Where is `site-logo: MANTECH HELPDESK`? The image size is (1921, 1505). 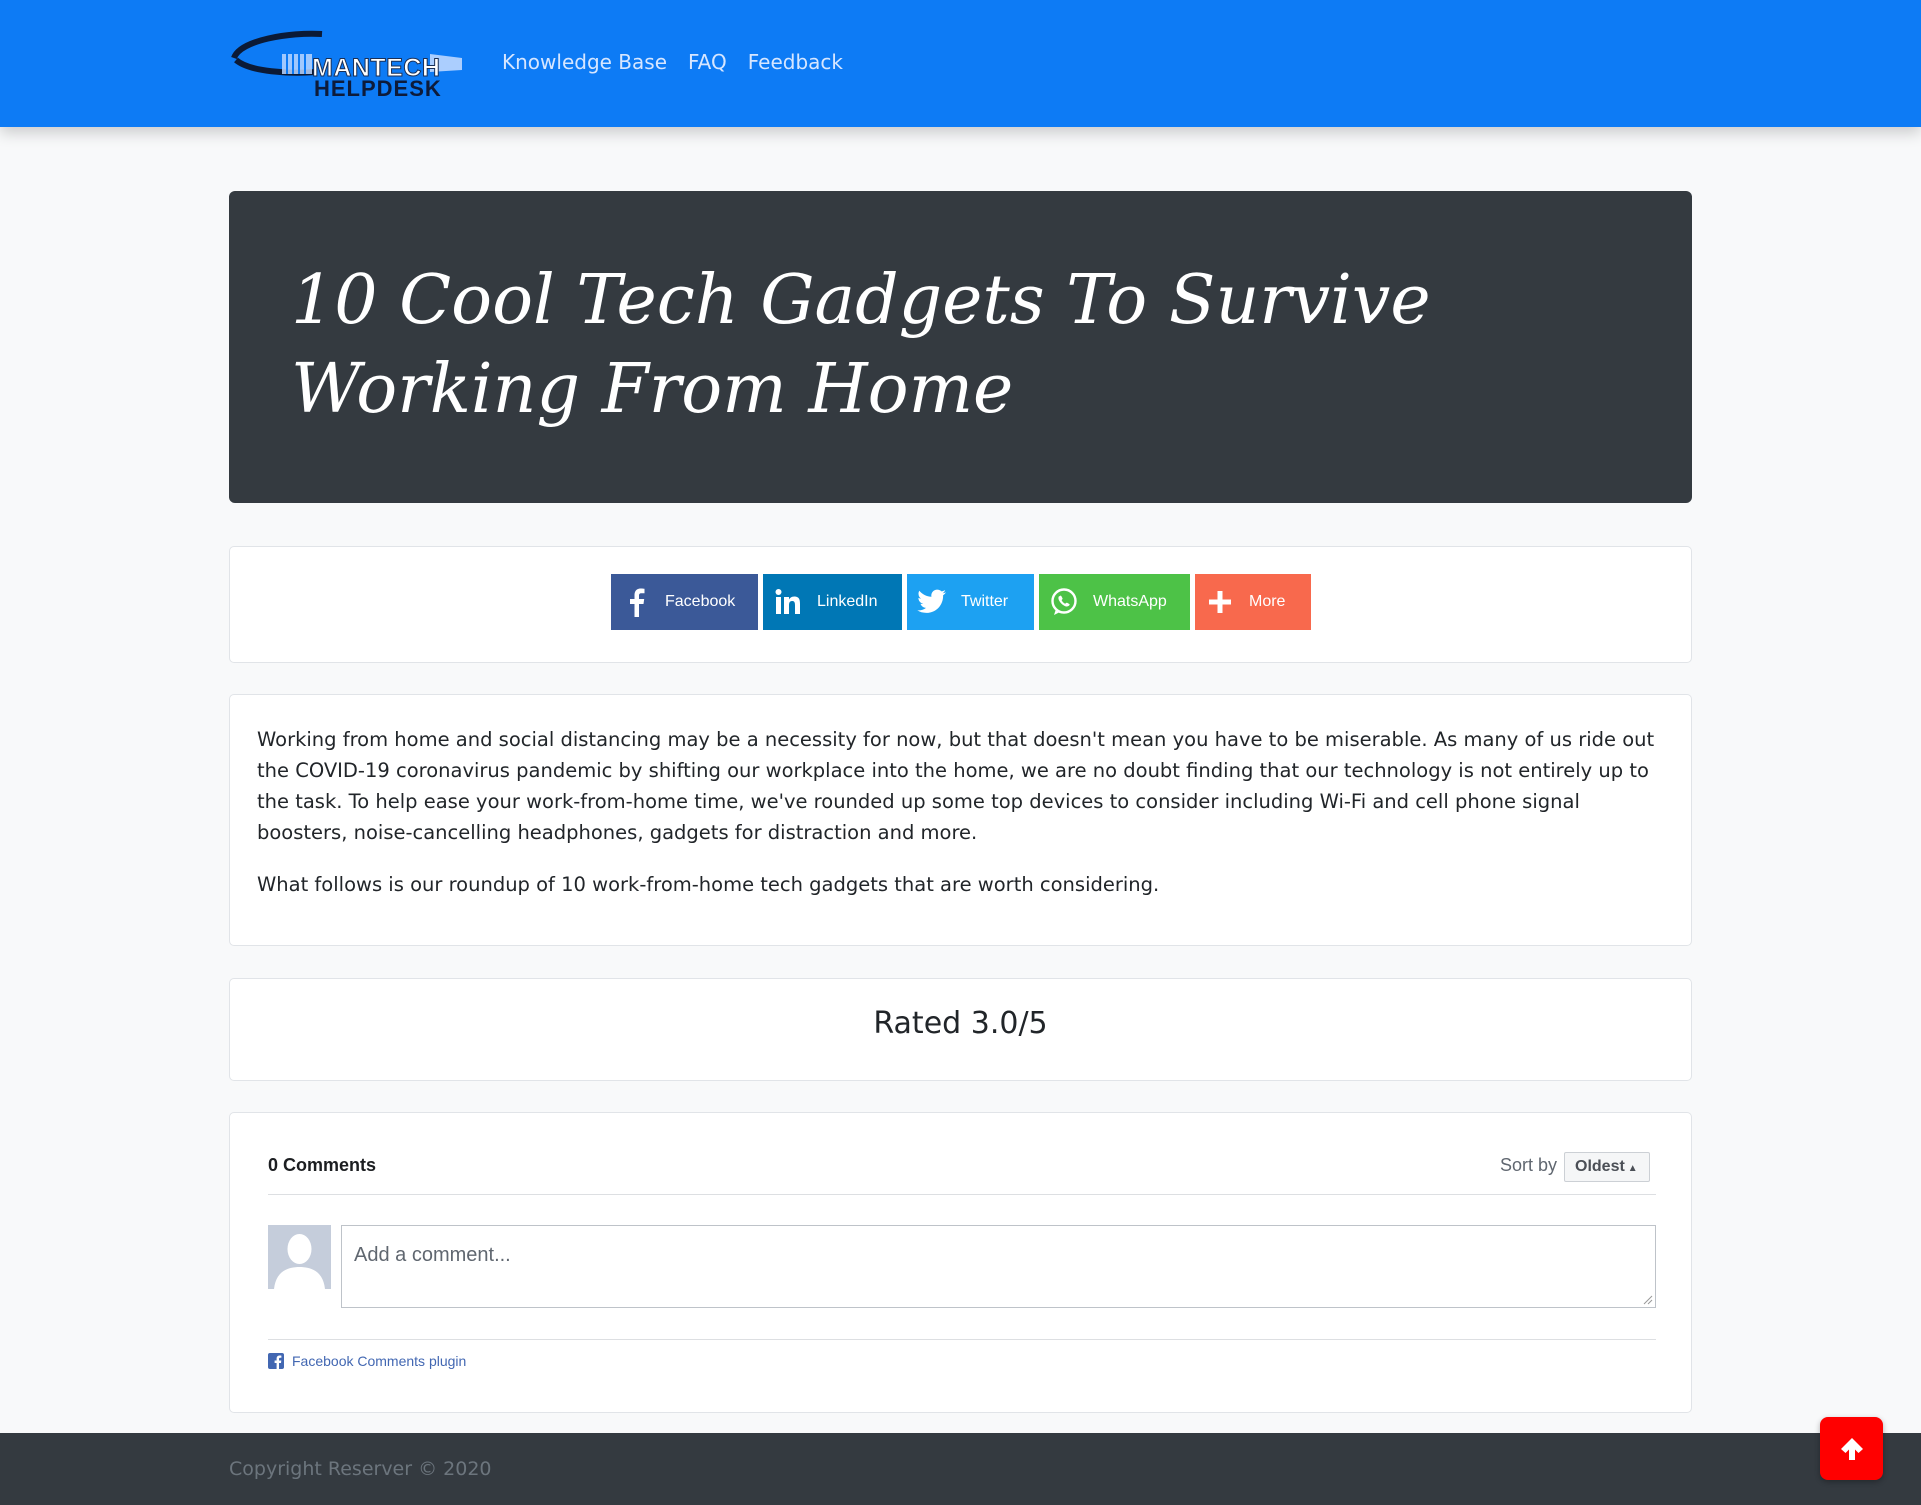
site-logo: MANTECH HELPDESK is located at coordinates (353, 65).